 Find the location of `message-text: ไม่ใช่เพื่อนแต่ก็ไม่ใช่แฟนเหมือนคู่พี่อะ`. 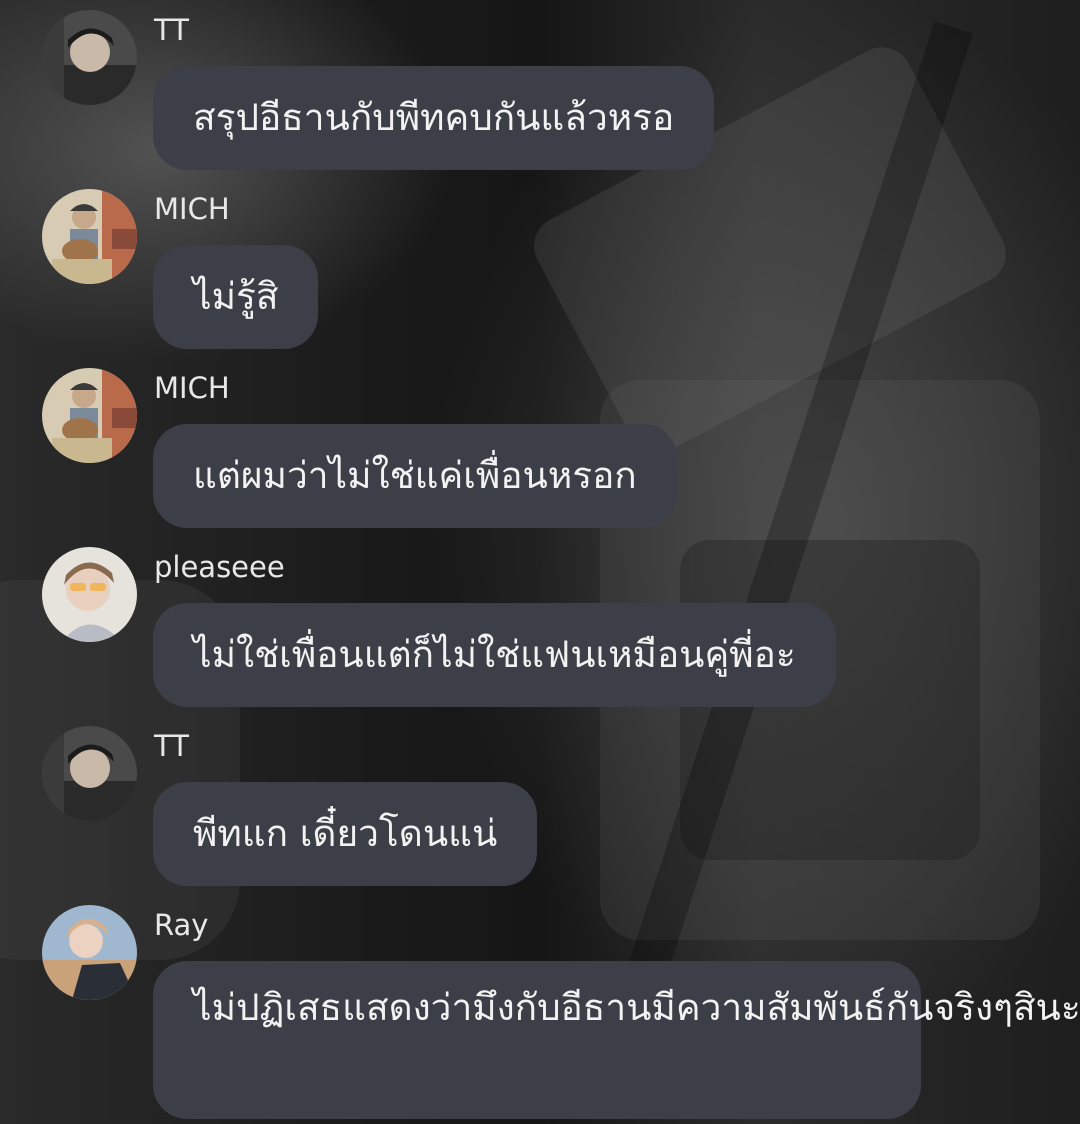

message-text: ไม่ใช่เพื่อนแต่ก็ไม่ใช่แฟนเหมือนคู่พี่อะ is located at coordinates (494, 654).